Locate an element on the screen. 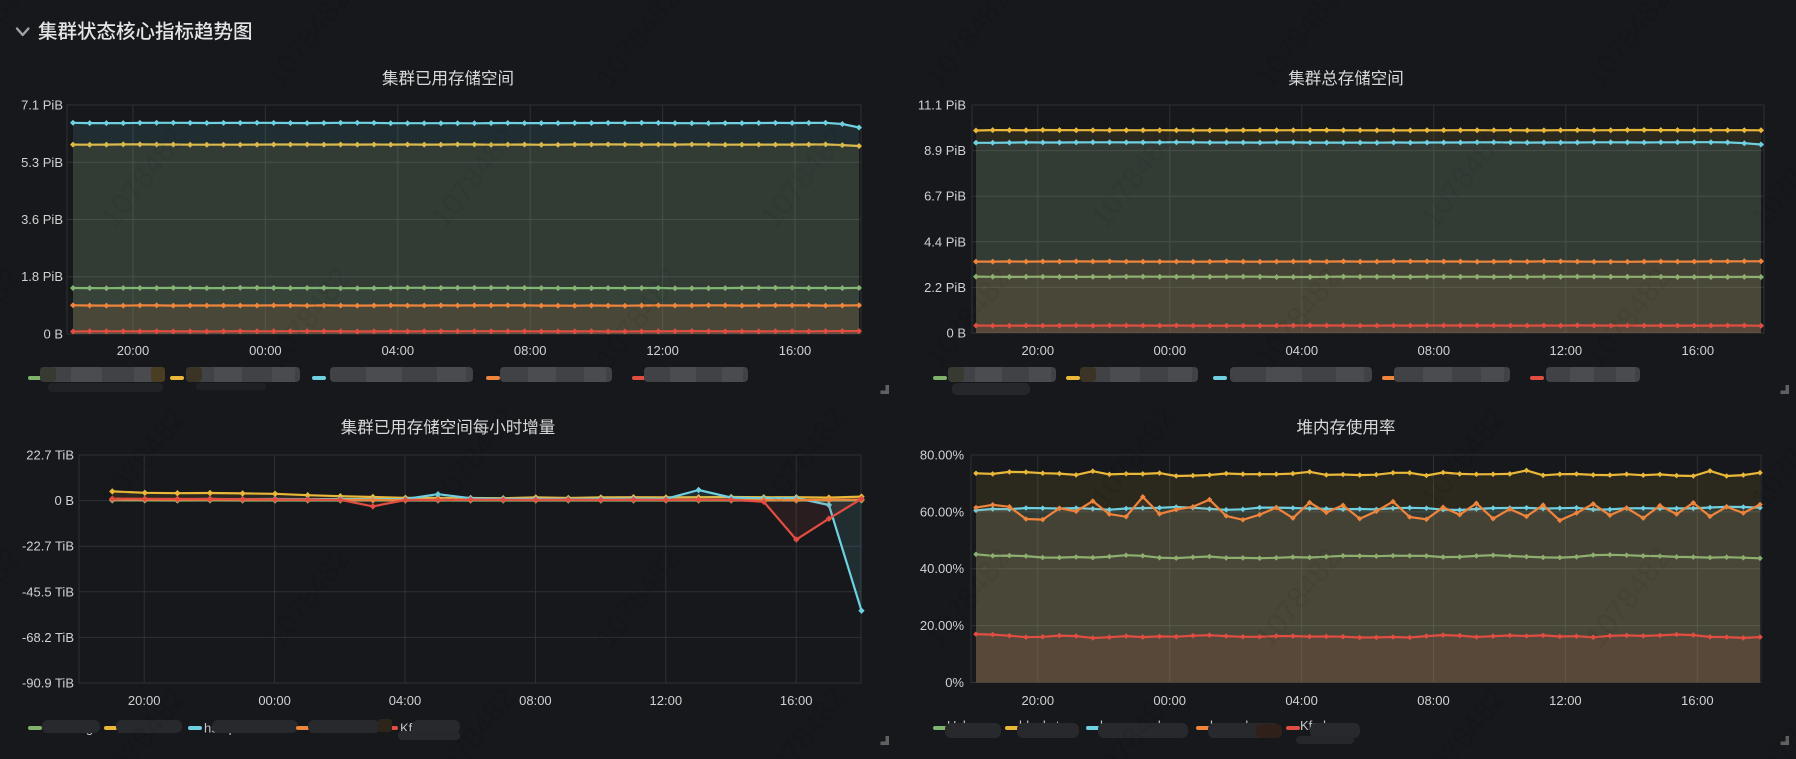 The image size is (1796, 759). svg-text: 80.00% is located at coordinates (942, 455).